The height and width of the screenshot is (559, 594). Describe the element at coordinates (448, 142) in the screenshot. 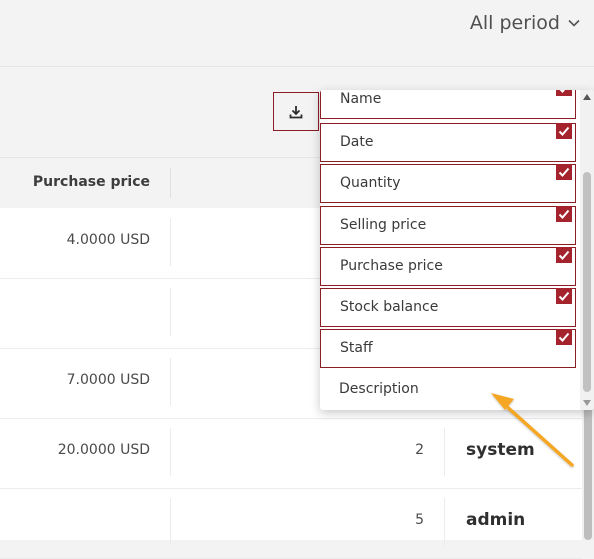

I see `column-option-date: Date` at that location.